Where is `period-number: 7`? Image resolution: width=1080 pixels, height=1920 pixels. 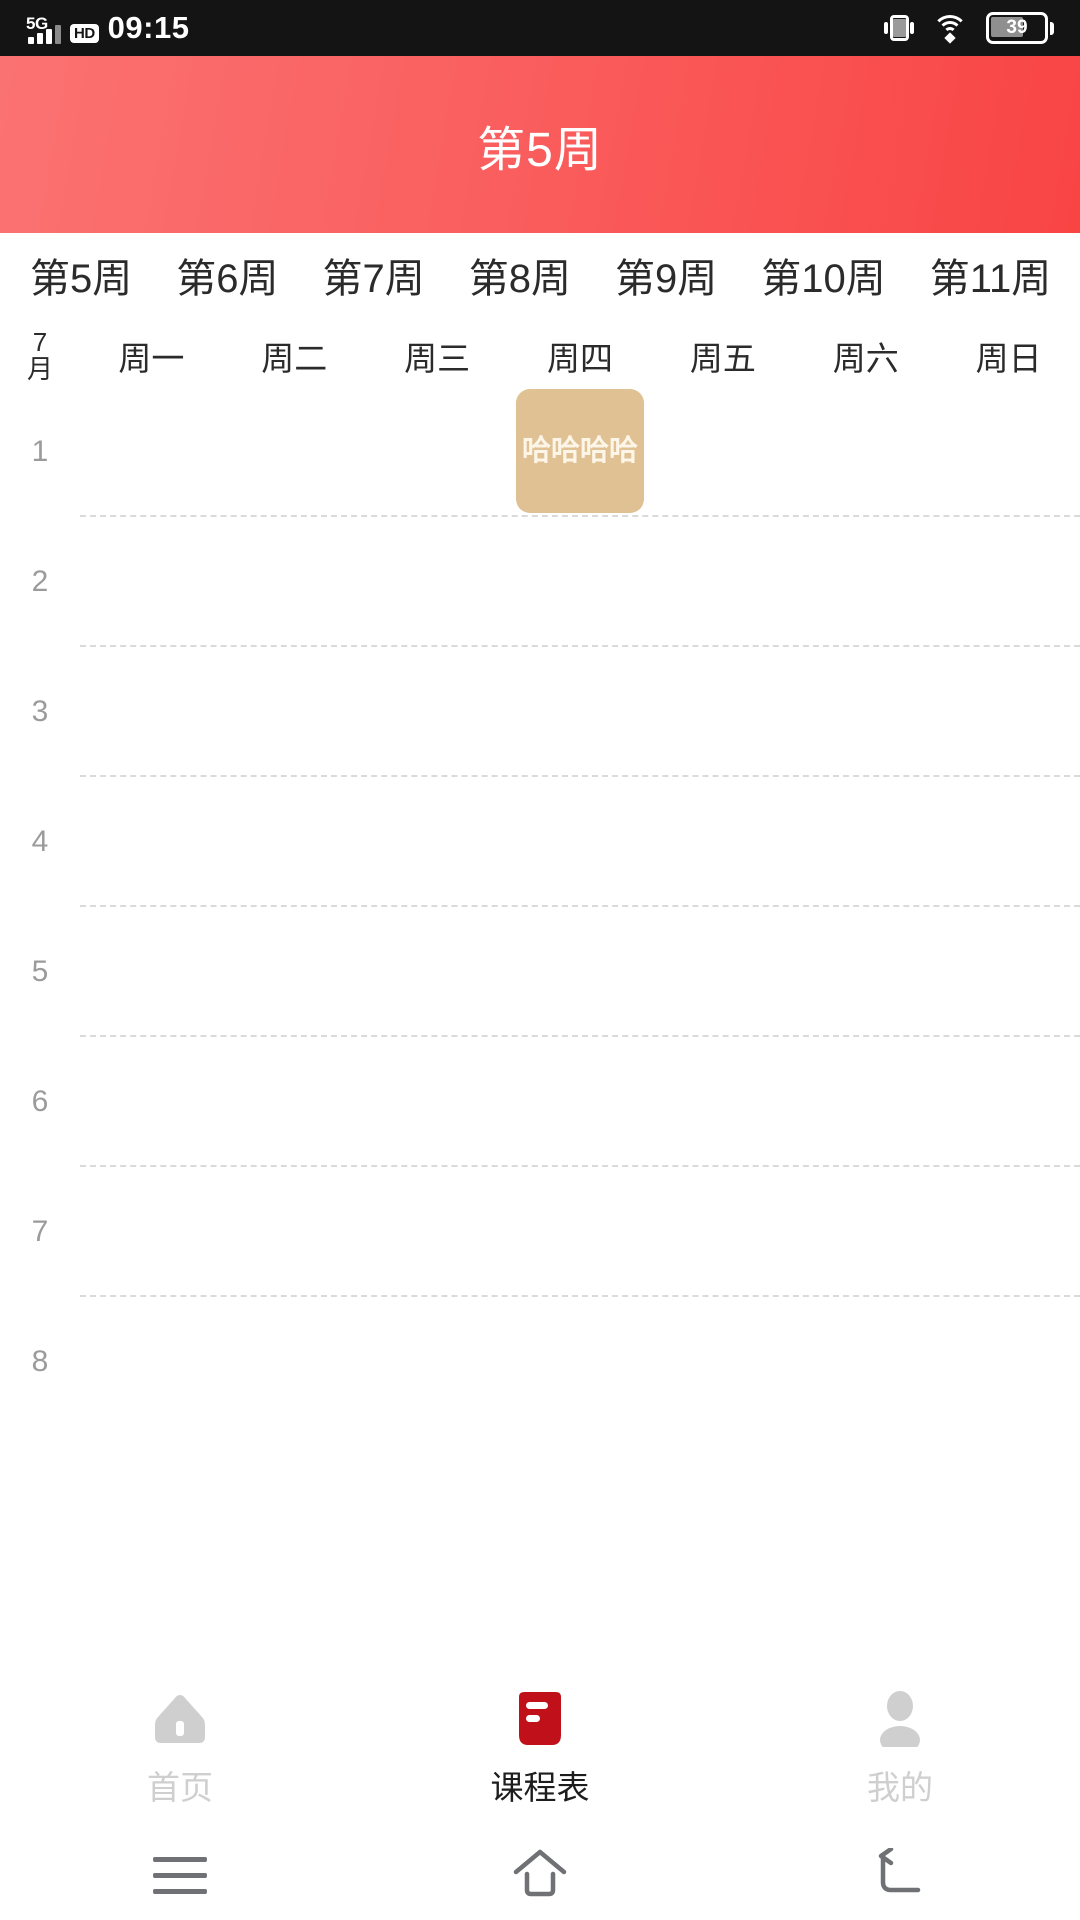 period-number: 7 is located at coordinates (40, 1231).